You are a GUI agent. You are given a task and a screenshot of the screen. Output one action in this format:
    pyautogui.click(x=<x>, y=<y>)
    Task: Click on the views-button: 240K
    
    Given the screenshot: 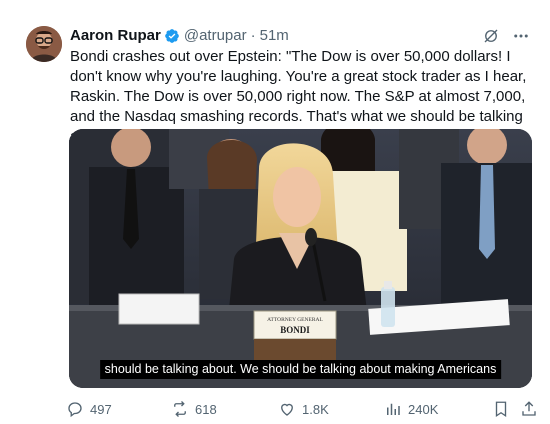 What is the action you would take?
    pyautogui.click(x=411, y=409)
    